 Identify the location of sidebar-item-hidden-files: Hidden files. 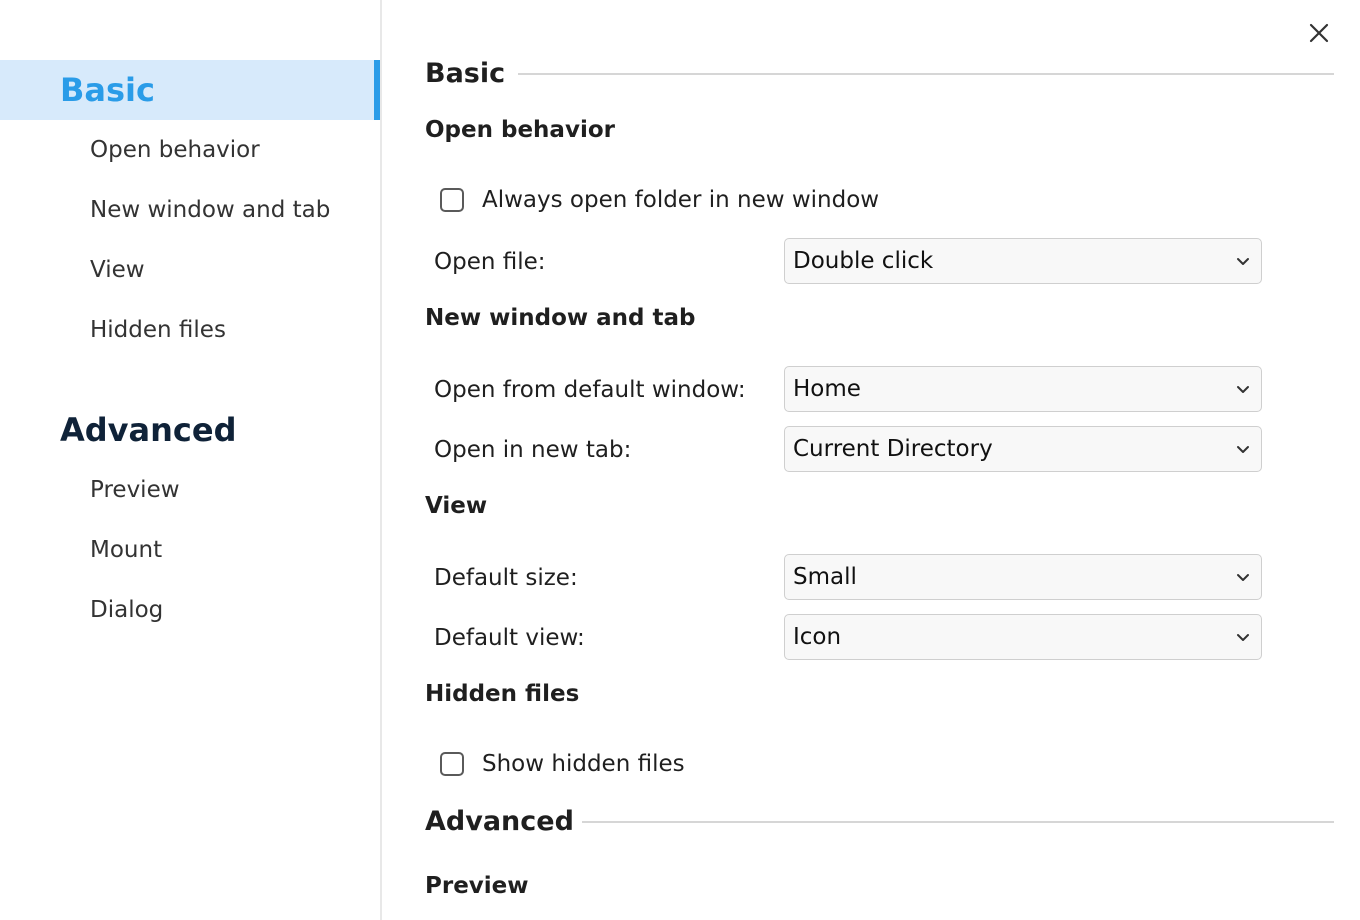
(190, 330).